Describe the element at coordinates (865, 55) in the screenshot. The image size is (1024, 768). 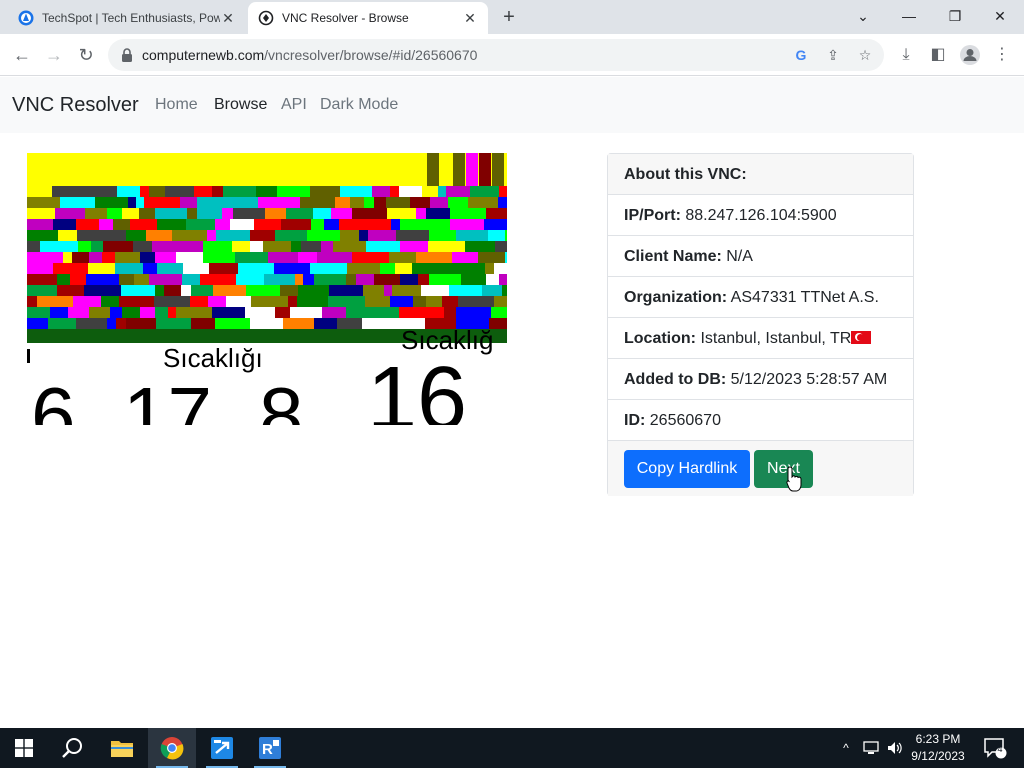
I see `bookmark-star-icon: ☆` at that location.